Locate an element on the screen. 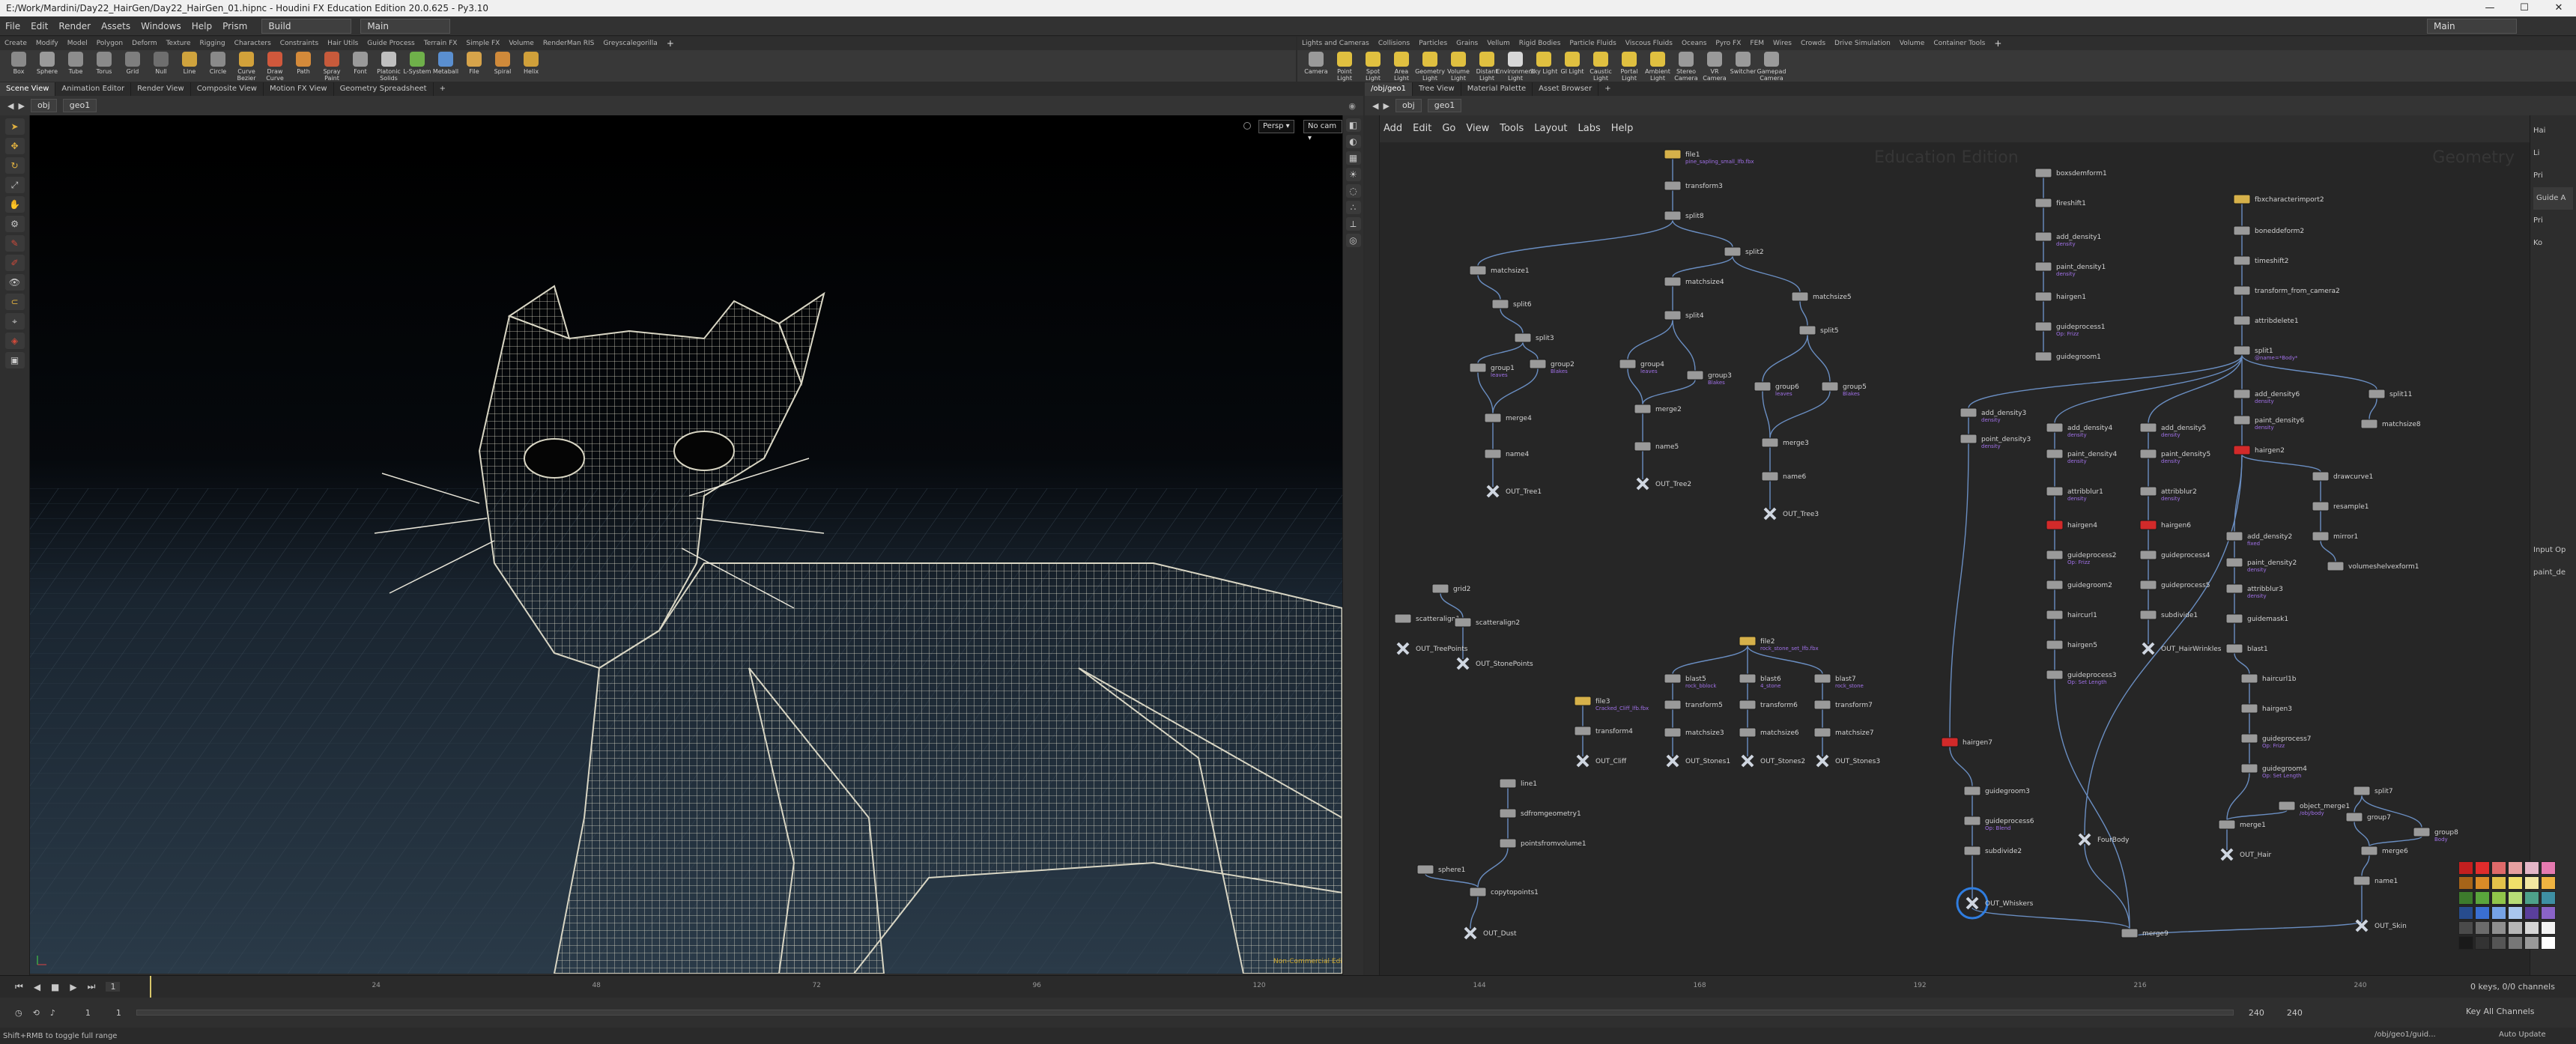 Image resolution: width=2576 pixels, height=1044 pixels. menu-render: Render is located at coordinates (74, 26).